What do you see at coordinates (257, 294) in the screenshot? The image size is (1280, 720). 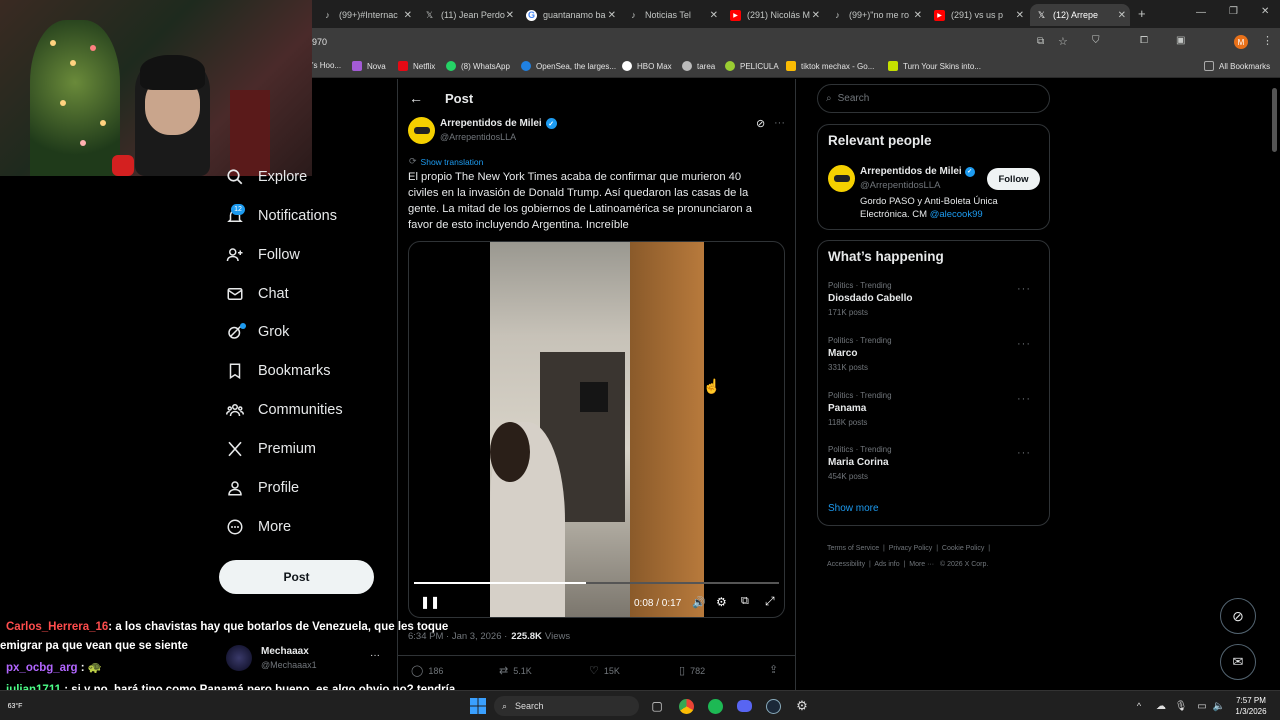 I see `sidebar-item-chat: Chat` at bounding box center [257, 294].